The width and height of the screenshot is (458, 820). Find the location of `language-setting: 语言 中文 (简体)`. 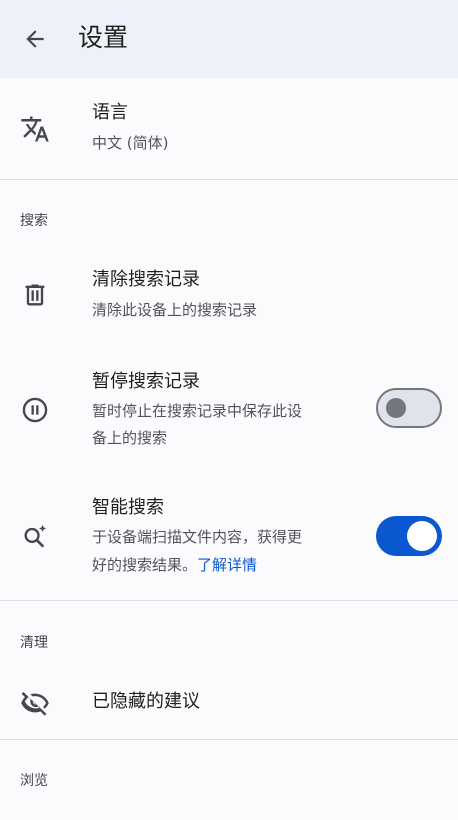

language-setting: 语言 中文 (简体) is located at coordinates (229, 128).